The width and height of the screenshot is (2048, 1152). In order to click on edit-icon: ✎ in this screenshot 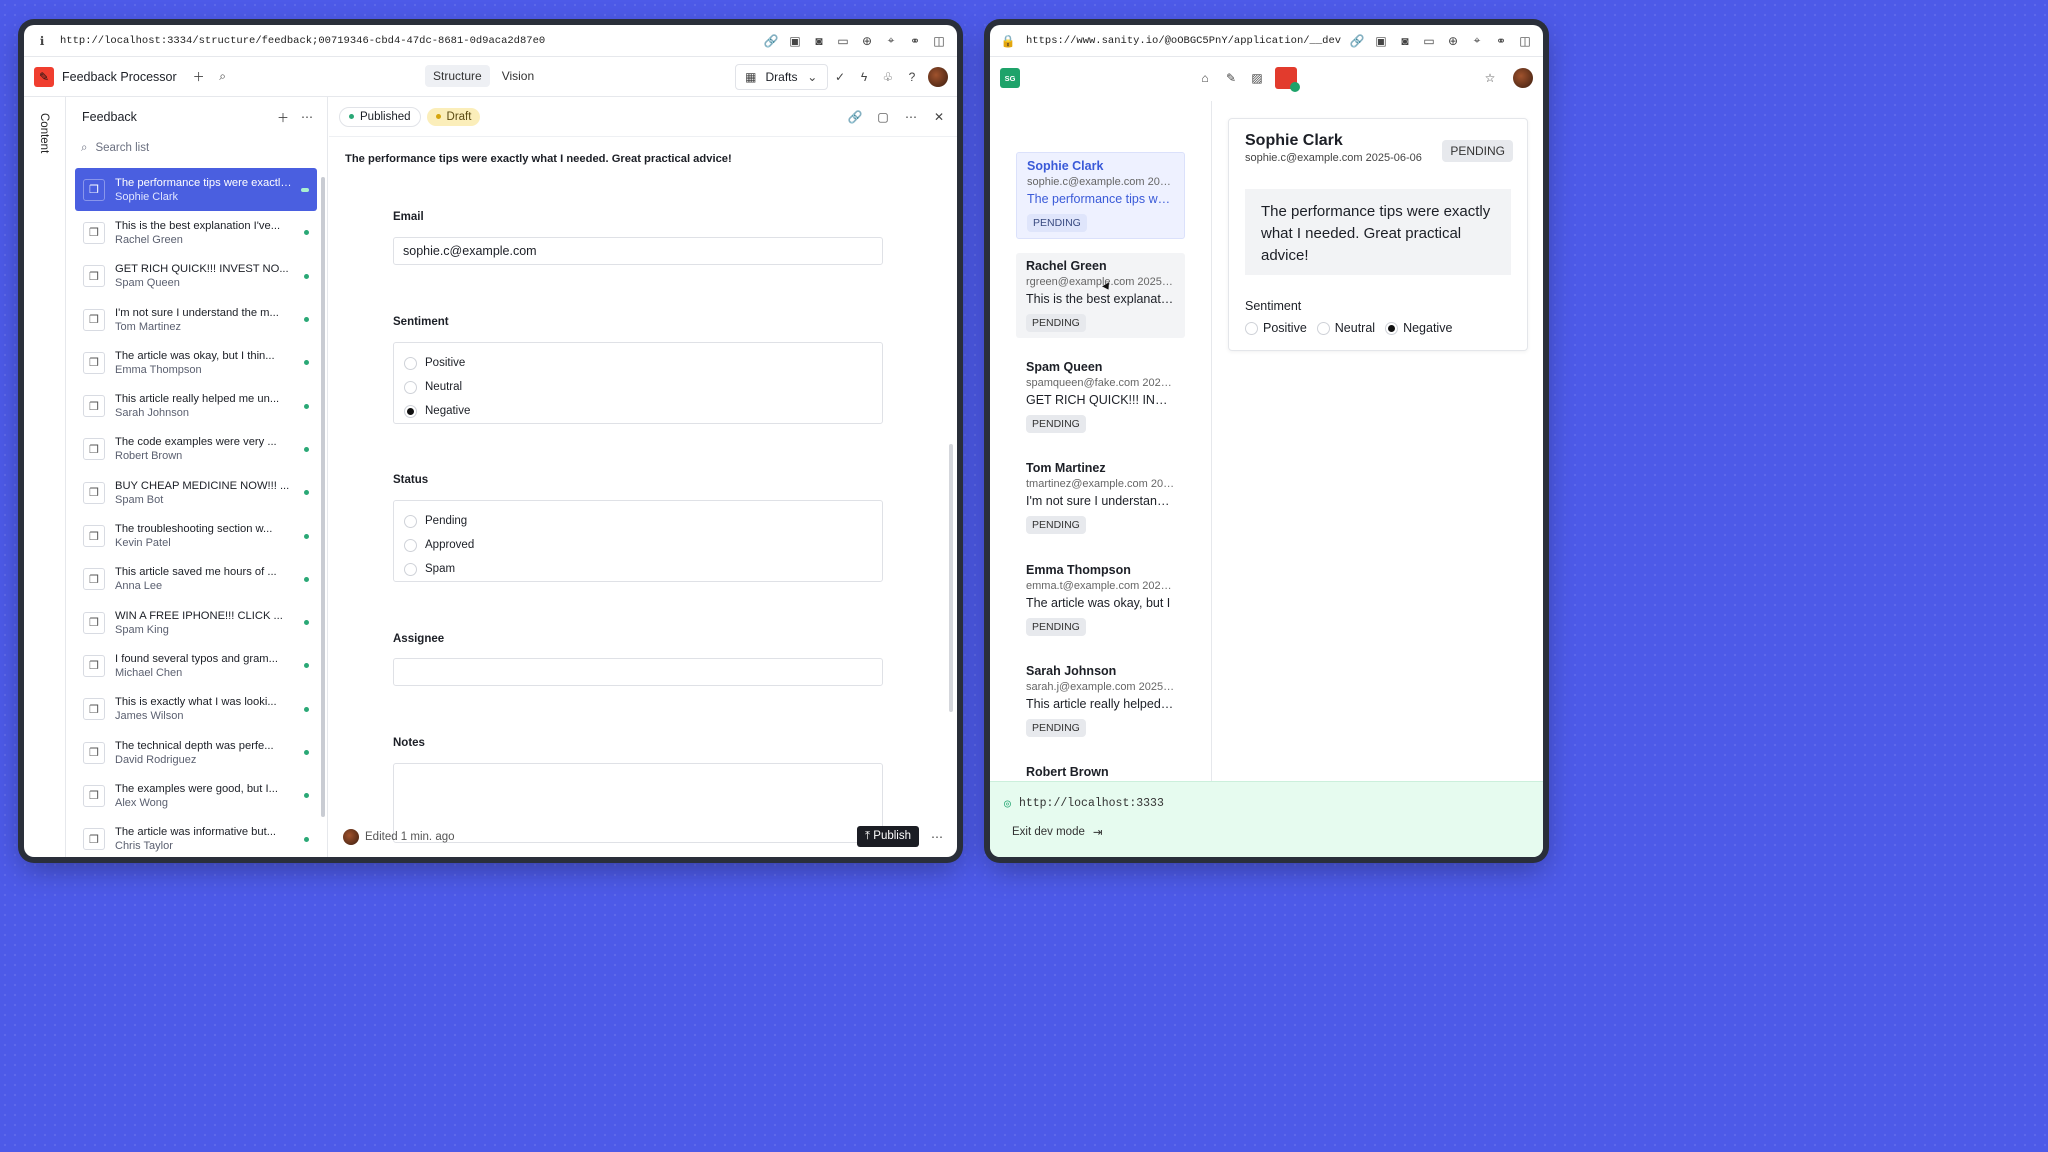, I will do `click(1231, 78)`.